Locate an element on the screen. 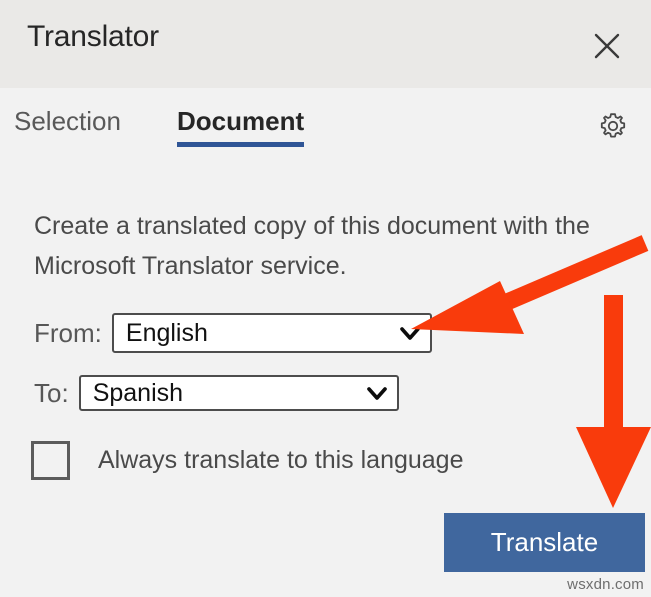  tab-selection: Selection is located at coordinates (67, 126).